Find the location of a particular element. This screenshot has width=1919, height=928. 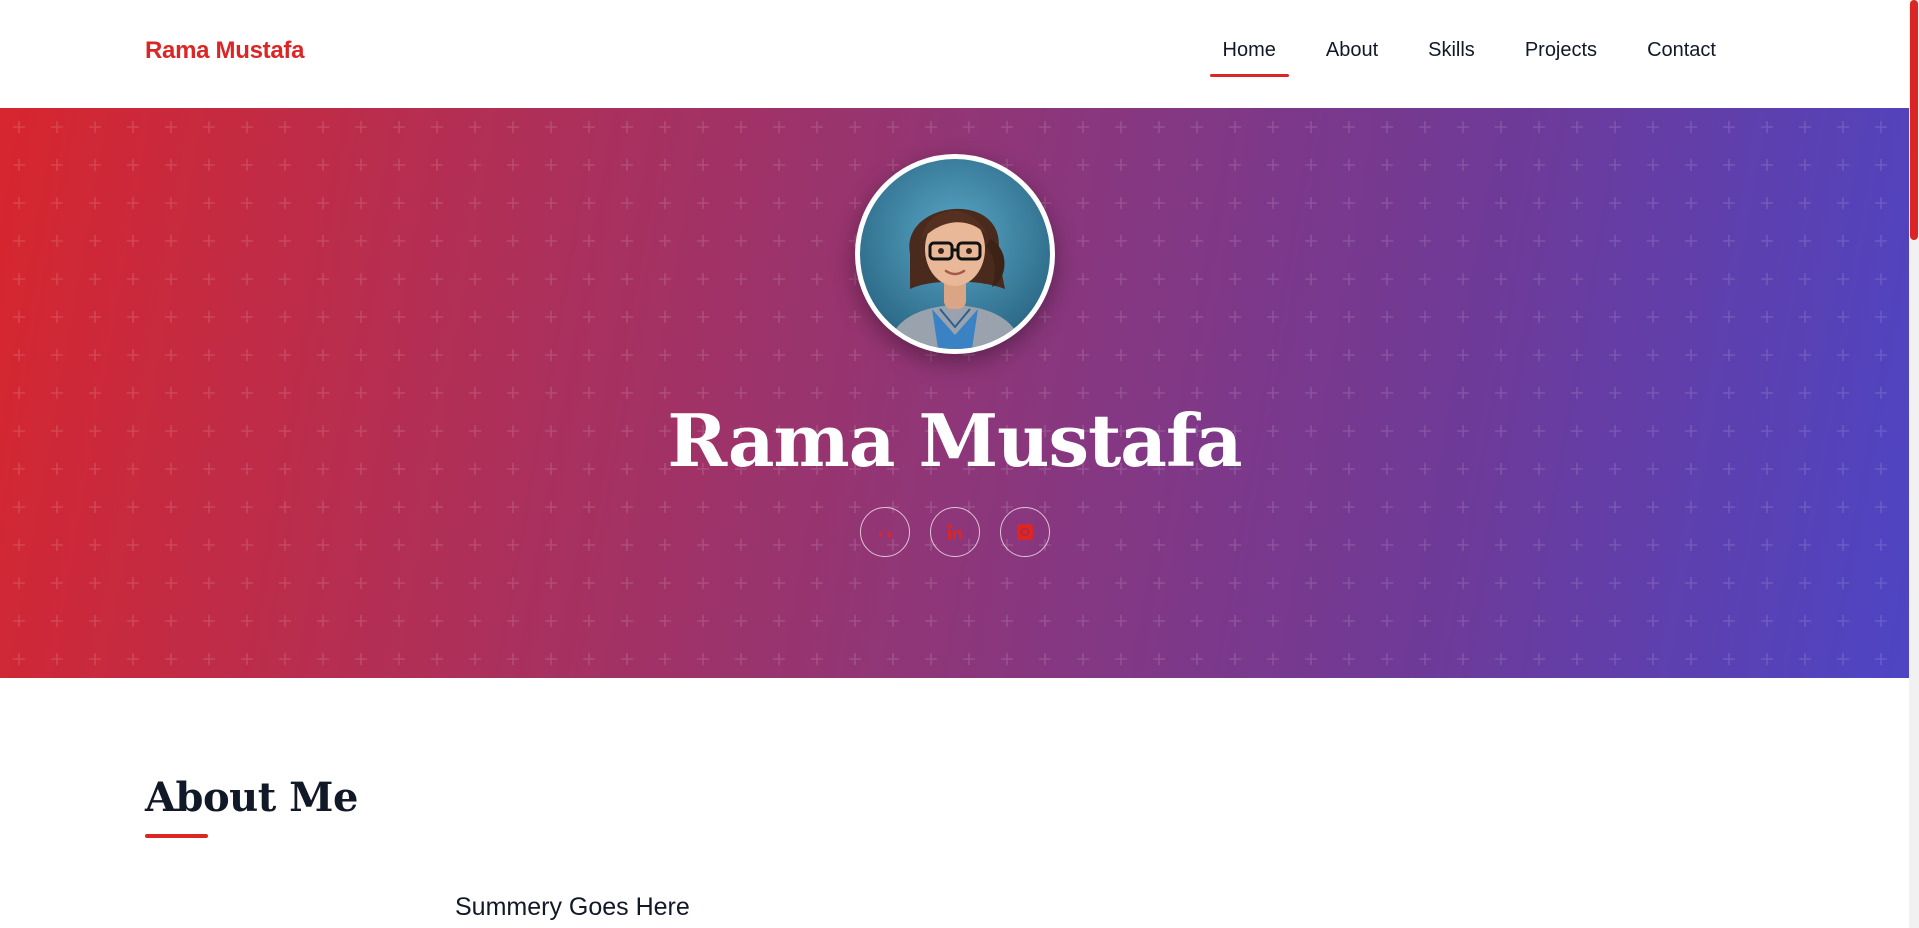

instagram-link is located at coordinates (1025, 532).